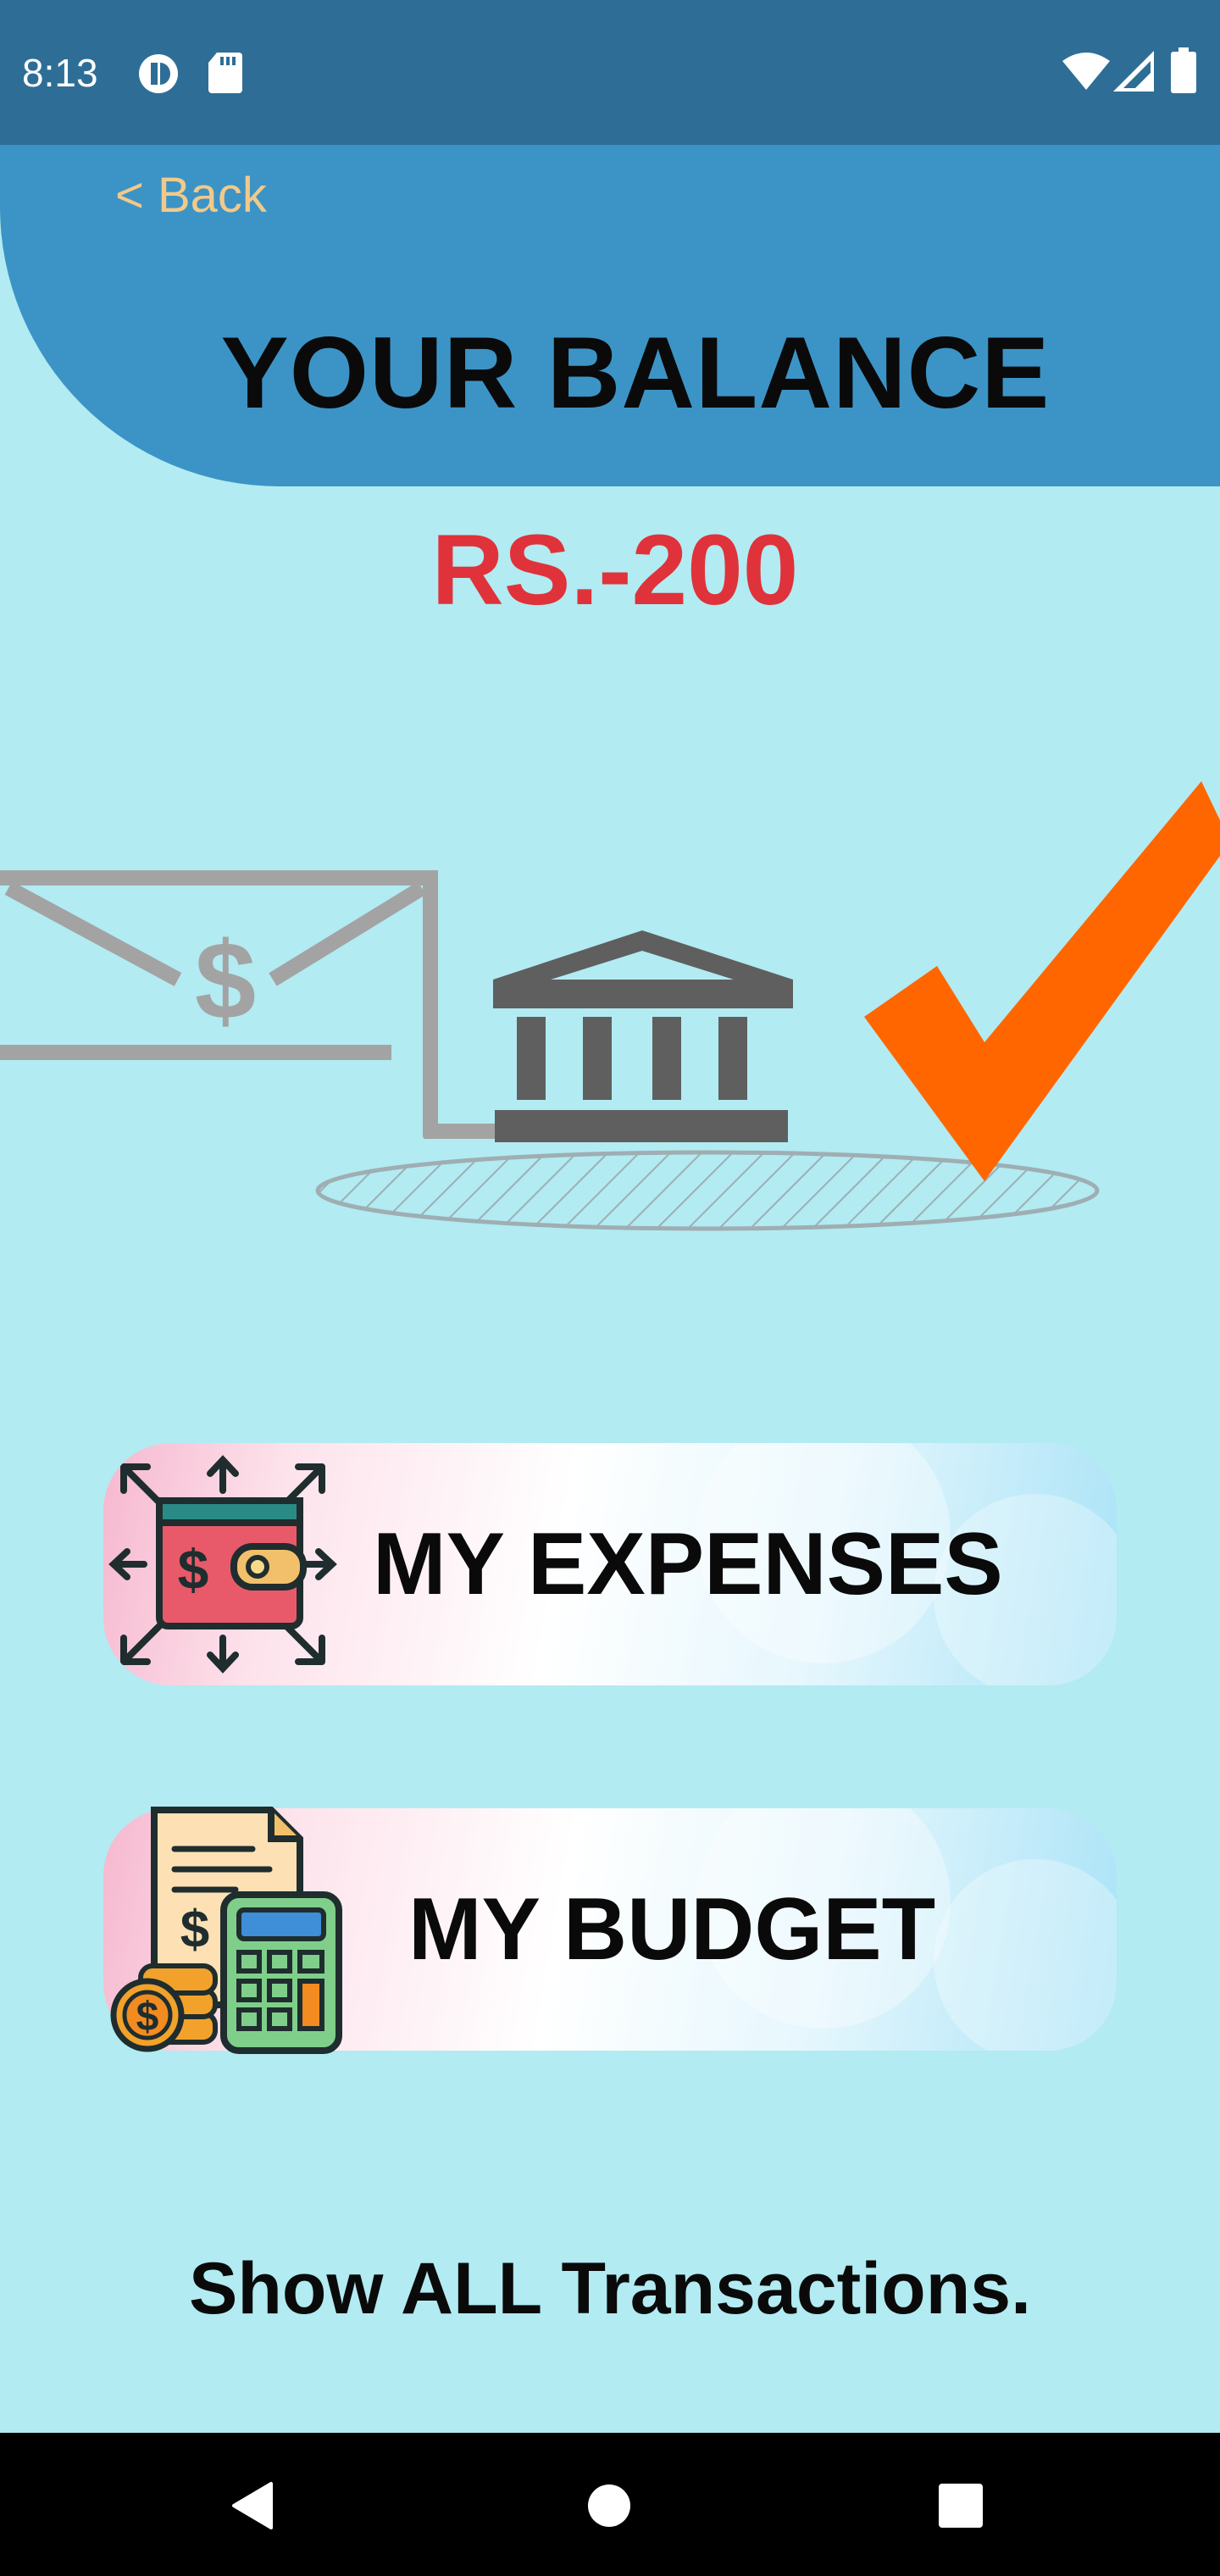 The height and width of the screenshot is (2576, 1220). Describe the element at coordinates (610, 72) in the screenshot. I see `status-bar: 8:13` at that location.